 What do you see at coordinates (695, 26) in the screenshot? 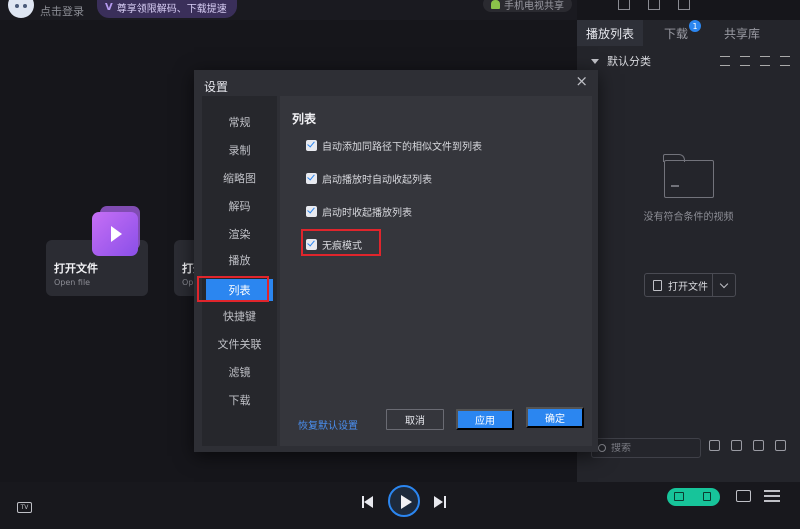
I see `download-count-badge: 1` at bounding box center [695, 26].